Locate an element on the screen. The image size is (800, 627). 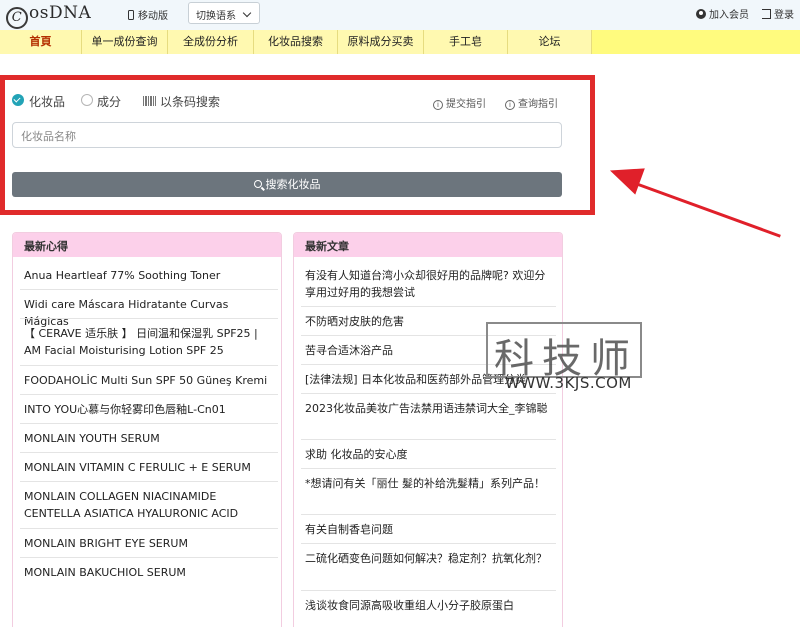
radio-cosmetic is located at coordinates (18, 100).